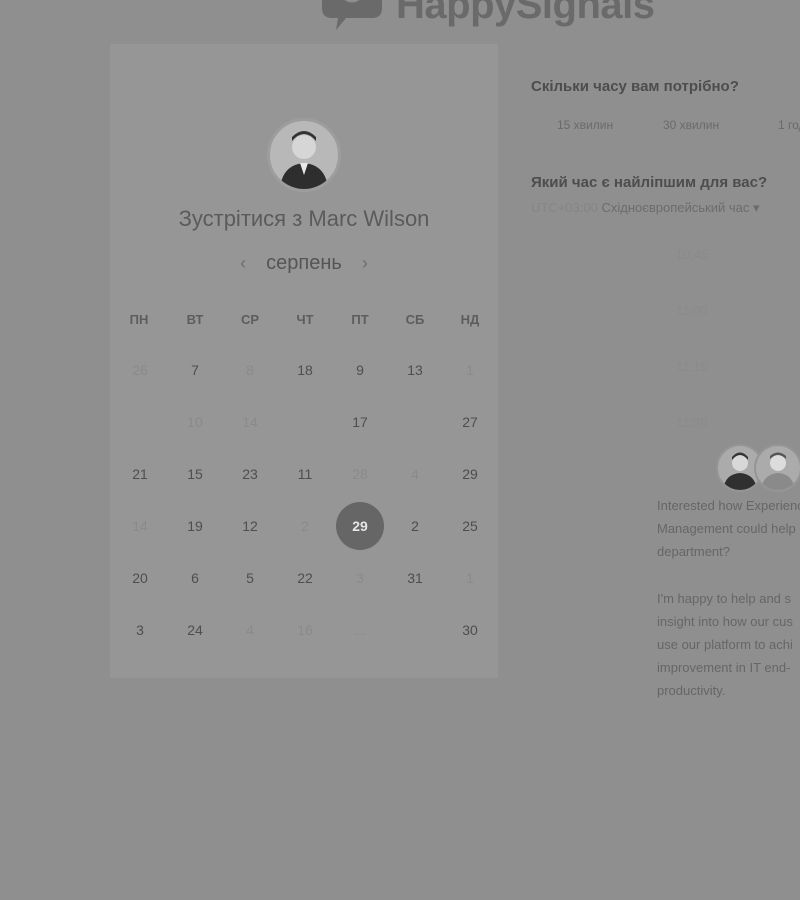 This screenshot has height=900, width=800. I want to click on calendar-day: 28, so click(360, 474).